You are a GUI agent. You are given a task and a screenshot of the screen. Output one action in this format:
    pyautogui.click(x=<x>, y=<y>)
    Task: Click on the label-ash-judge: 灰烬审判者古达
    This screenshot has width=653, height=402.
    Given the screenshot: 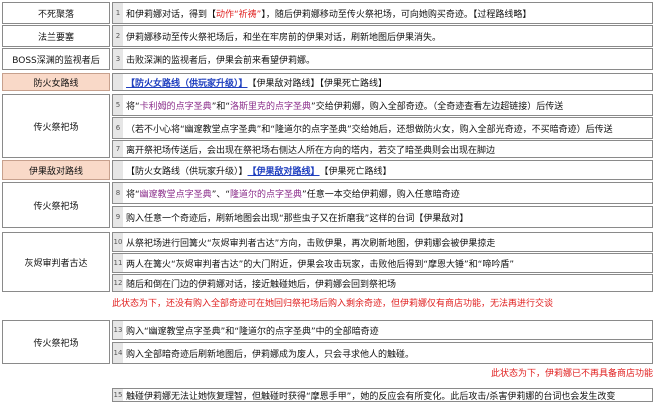 What is the action you would take?
    pyautogui.click(x=56, y=262)
    